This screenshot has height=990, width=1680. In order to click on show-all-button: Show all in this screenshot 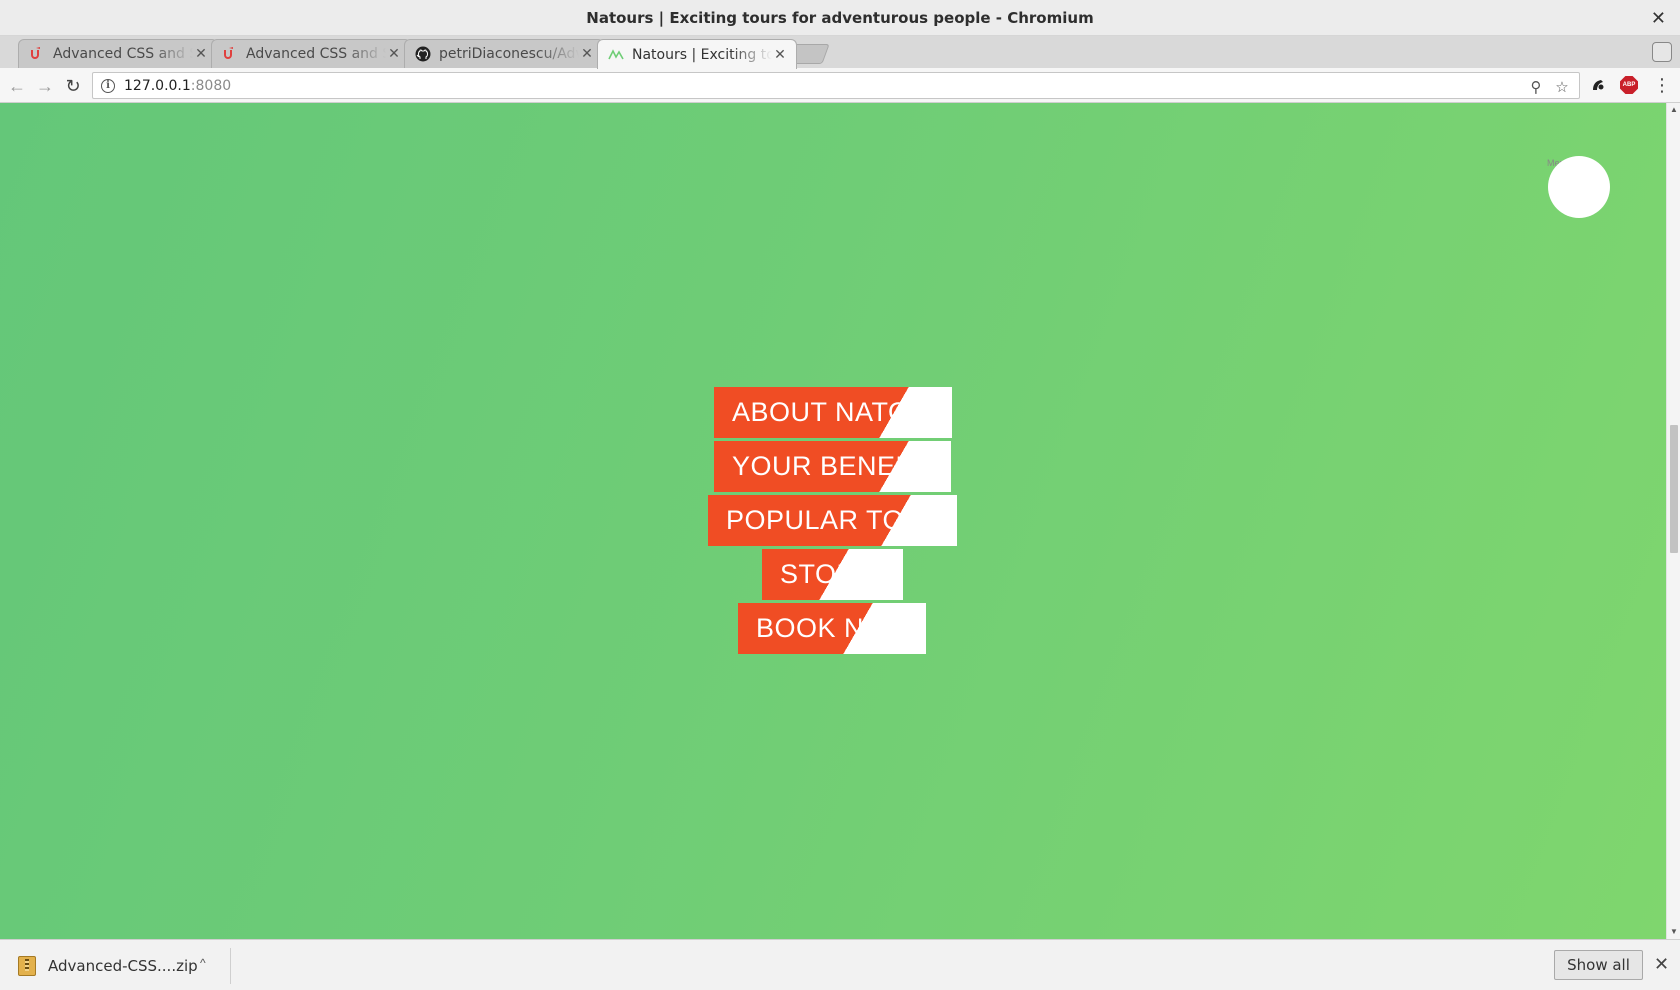, I will do `click(1598, 965)`.